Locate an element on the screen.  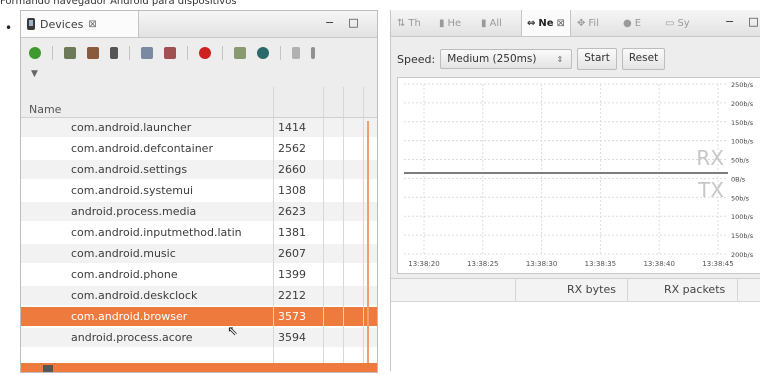
reset-button: Reset is located at coordinates (643, 59).